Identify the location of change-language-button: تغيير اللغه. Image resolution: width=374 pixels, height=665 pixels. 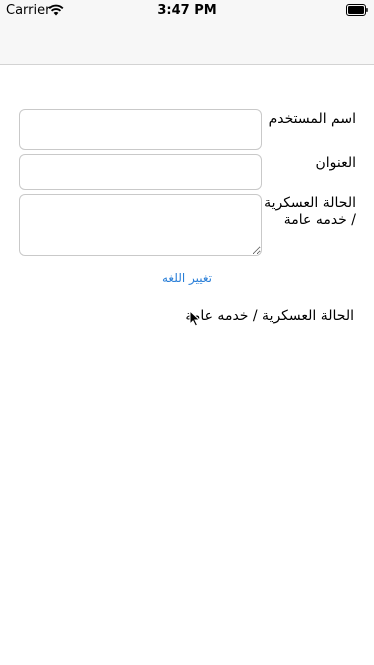
(187, 278).